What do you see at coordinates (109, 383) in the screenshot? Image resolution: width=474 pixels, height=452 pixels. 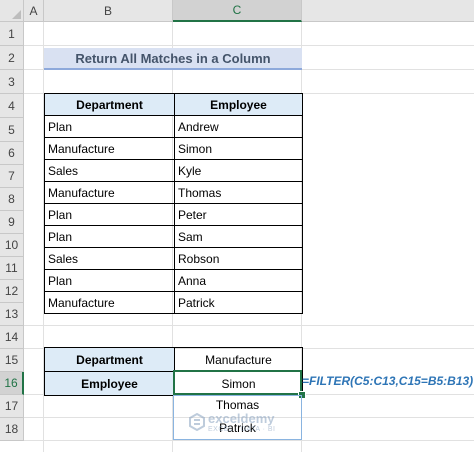 I see `employee-label: Employee` at bounding box center [109, 383].